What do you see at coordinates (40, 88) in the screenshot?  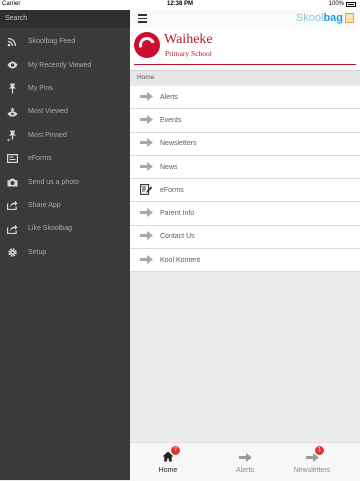 I see `sidebar-item-label: My Pins` at bounding box center [40, 88].